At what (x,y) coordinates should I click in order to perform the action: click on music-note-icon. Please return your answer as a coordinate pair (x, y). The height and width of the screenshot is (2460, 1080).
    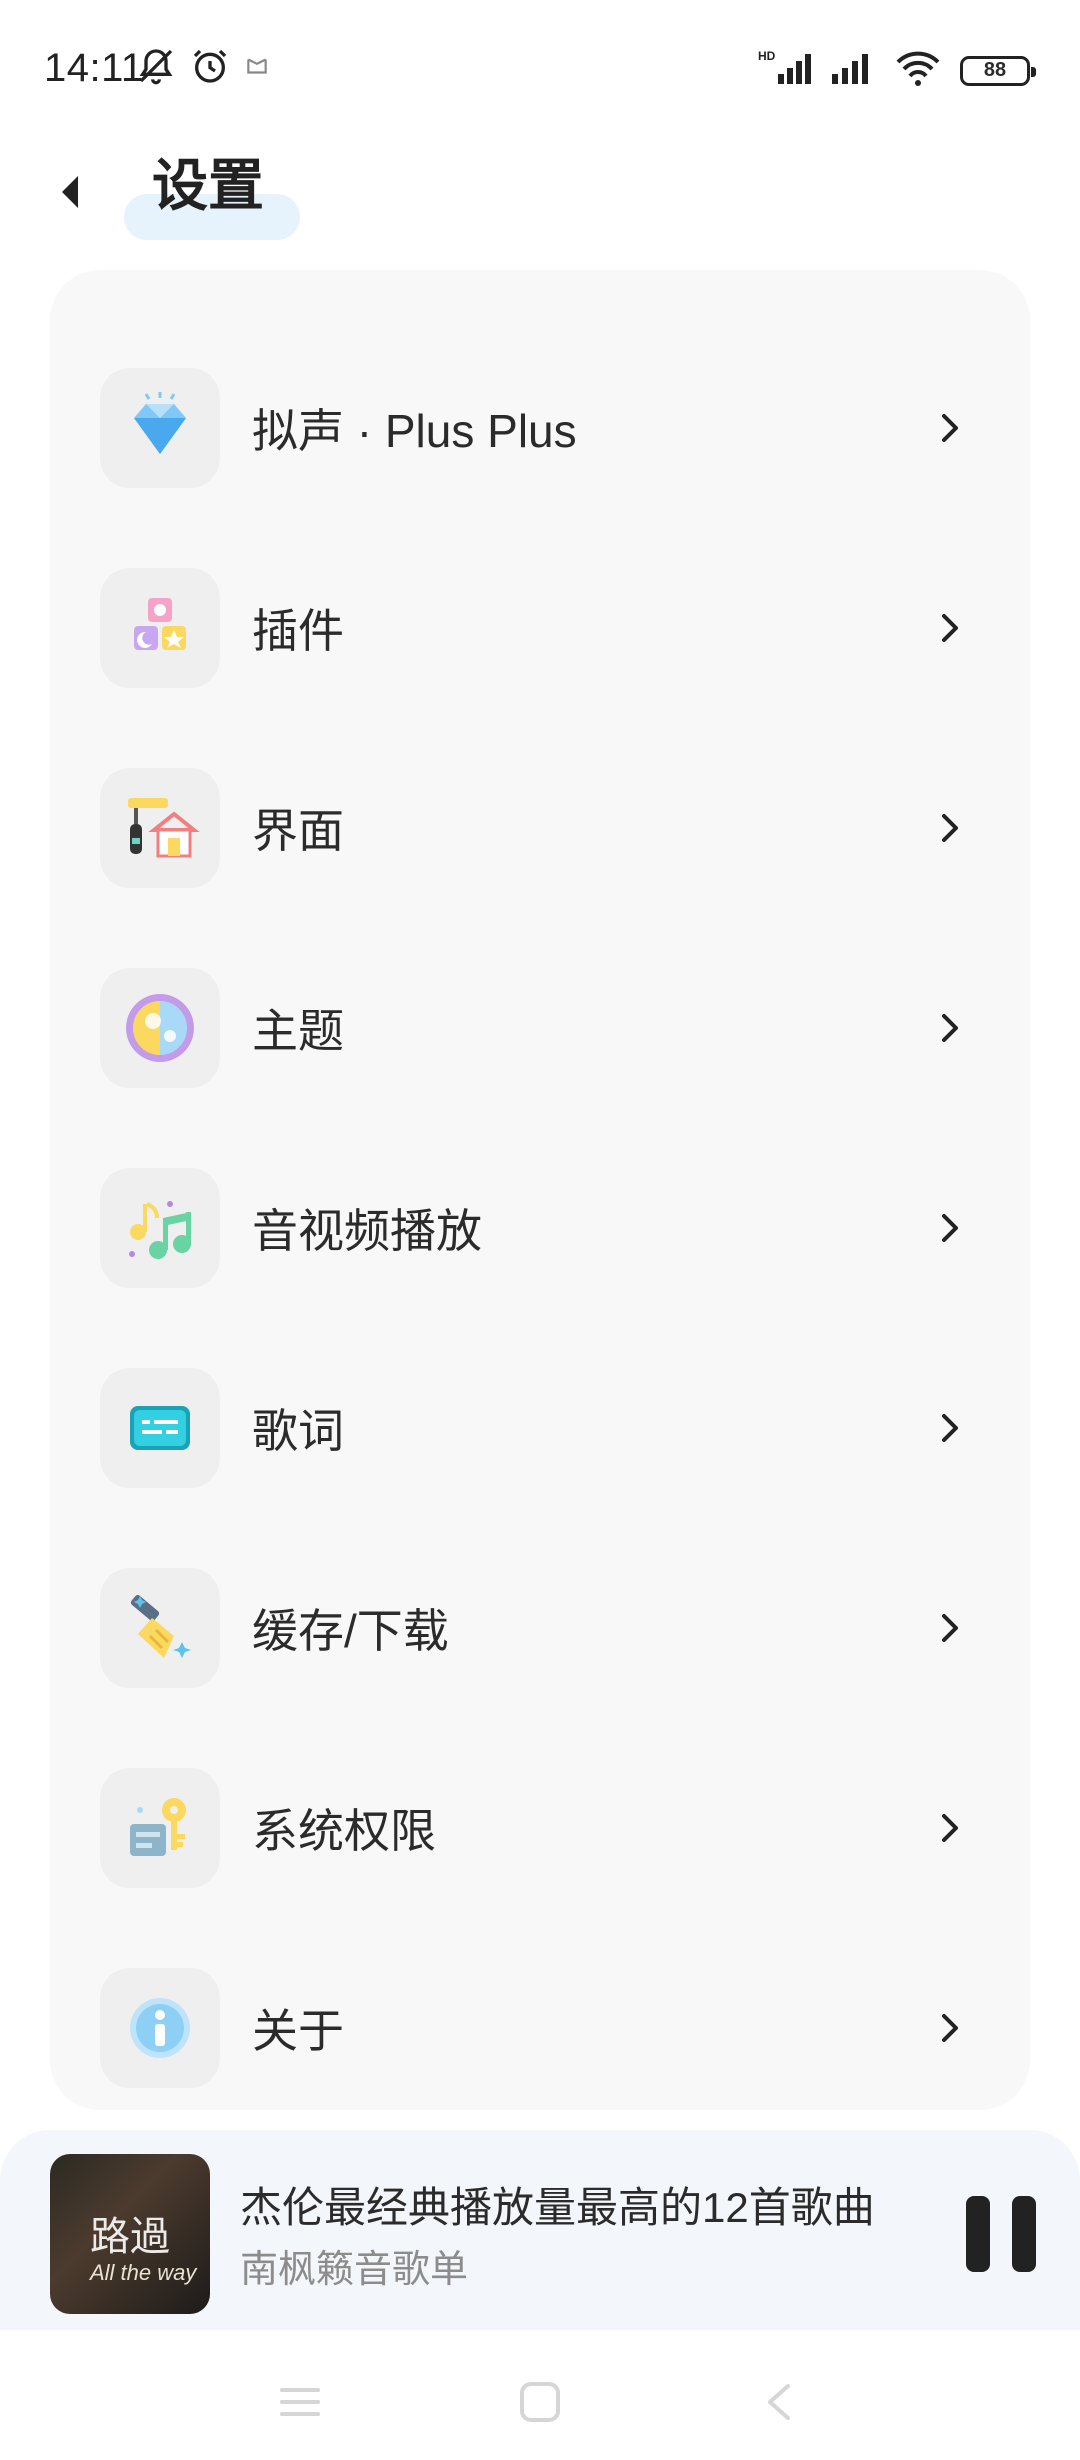
    Looking at the image, I should click on (160, 1228).